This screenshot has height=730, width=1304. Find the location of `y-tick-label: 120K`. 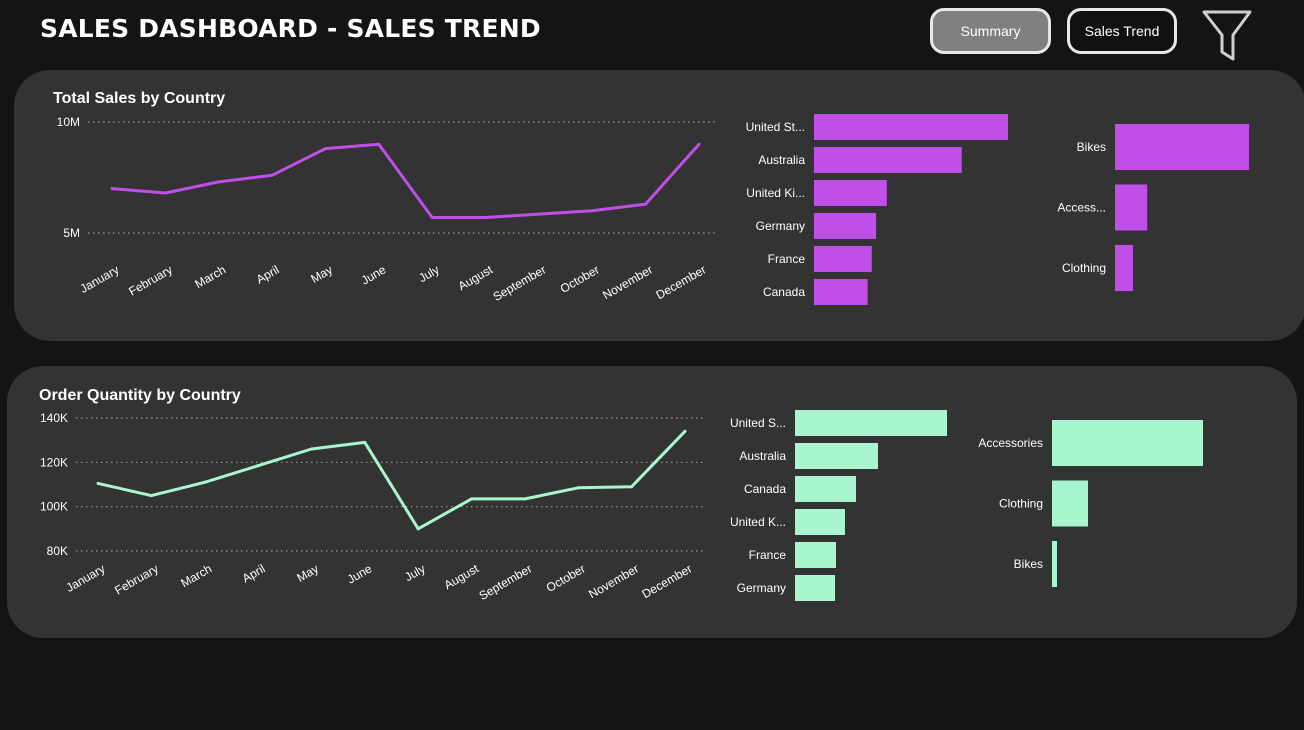

y-tick-label: 120K is located at coordinates (54, 462).